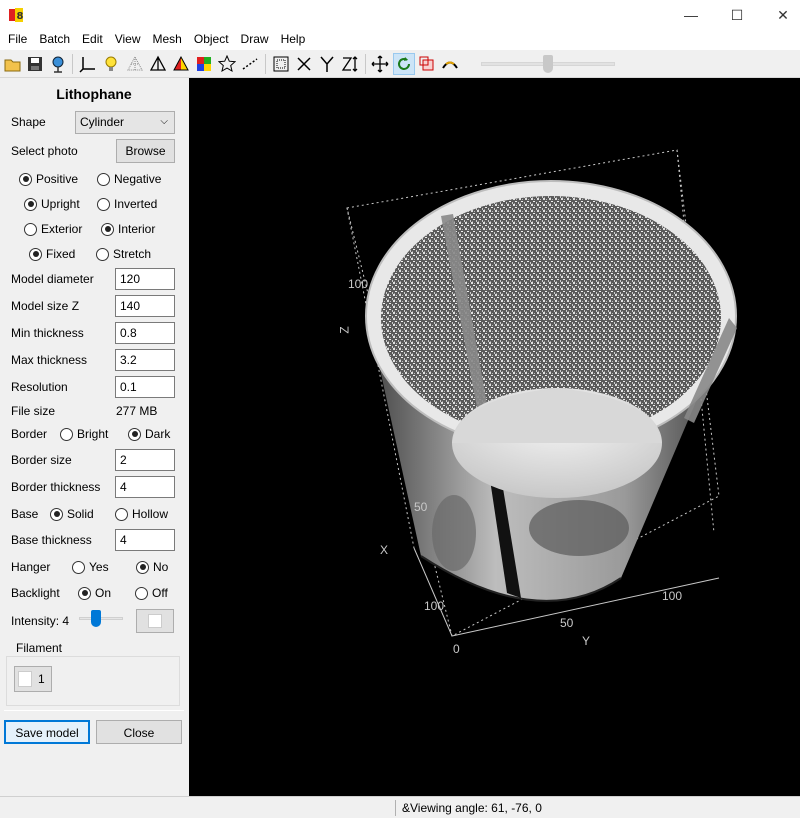 This screenshot has width=800, height=818. Describe the element at coordinates (427, 64) in the screenshot. I see `scale-cube-icon` at that location.